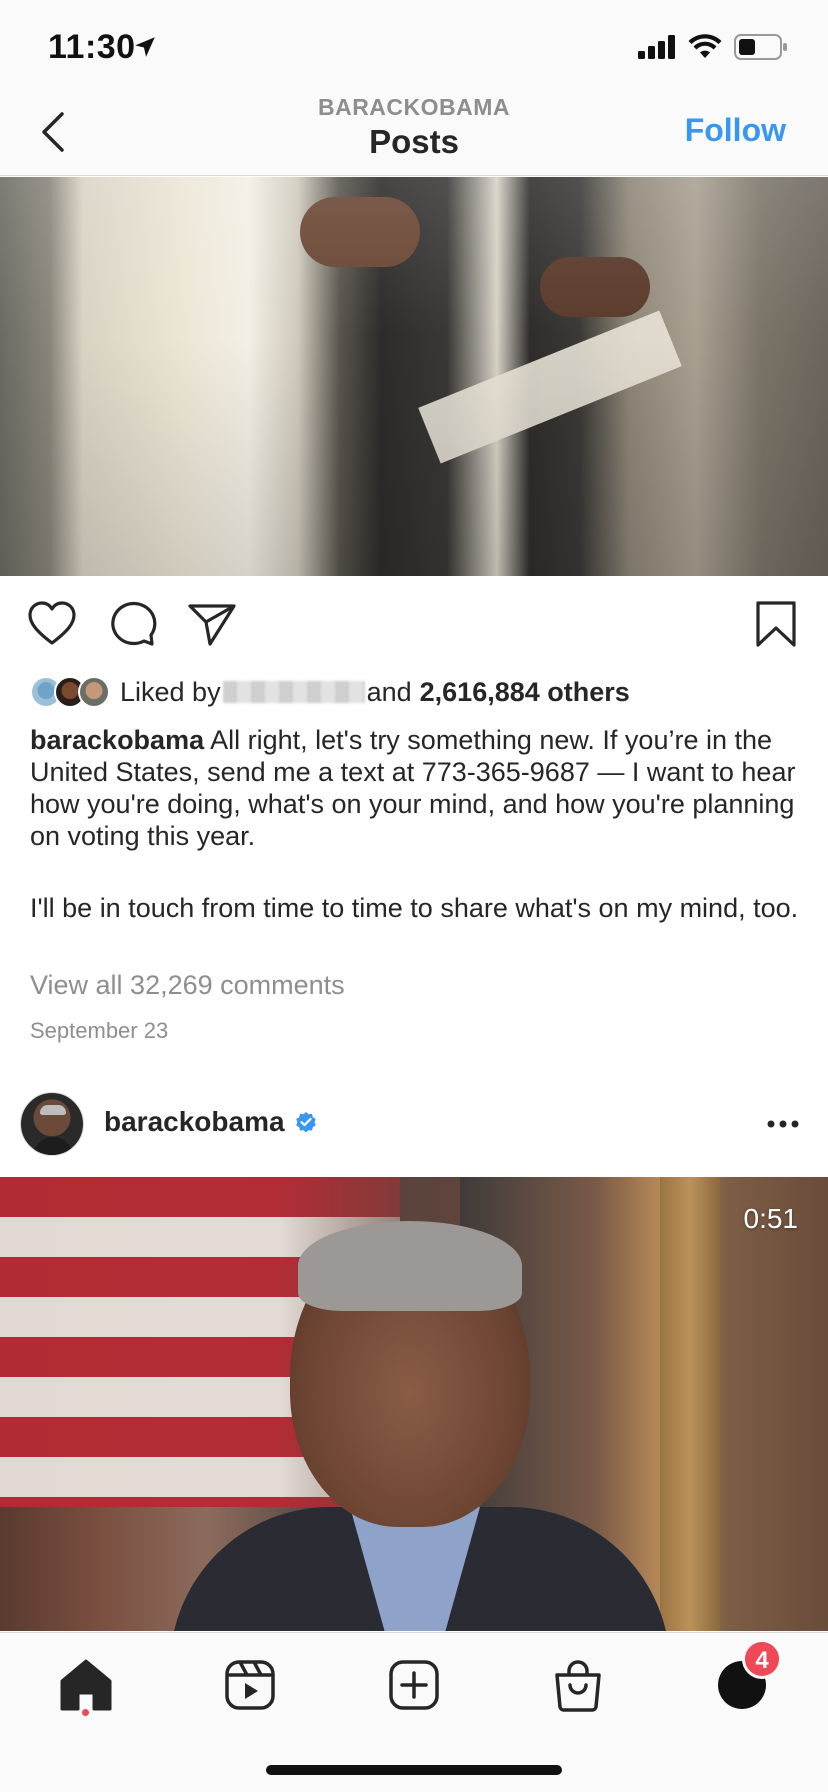  I want to click on cellular-signal-icon, so click(656, 47).